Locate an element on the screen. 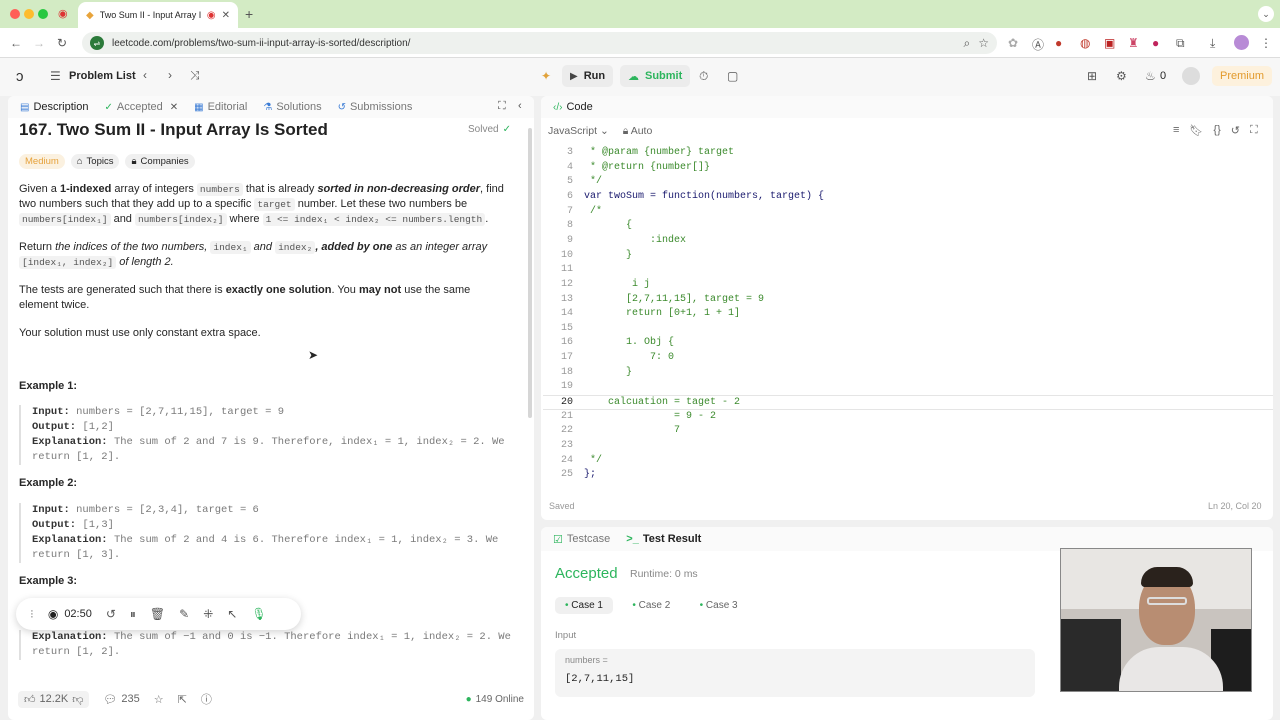  code-line: 5 */ is located at coordinates (908, 182).